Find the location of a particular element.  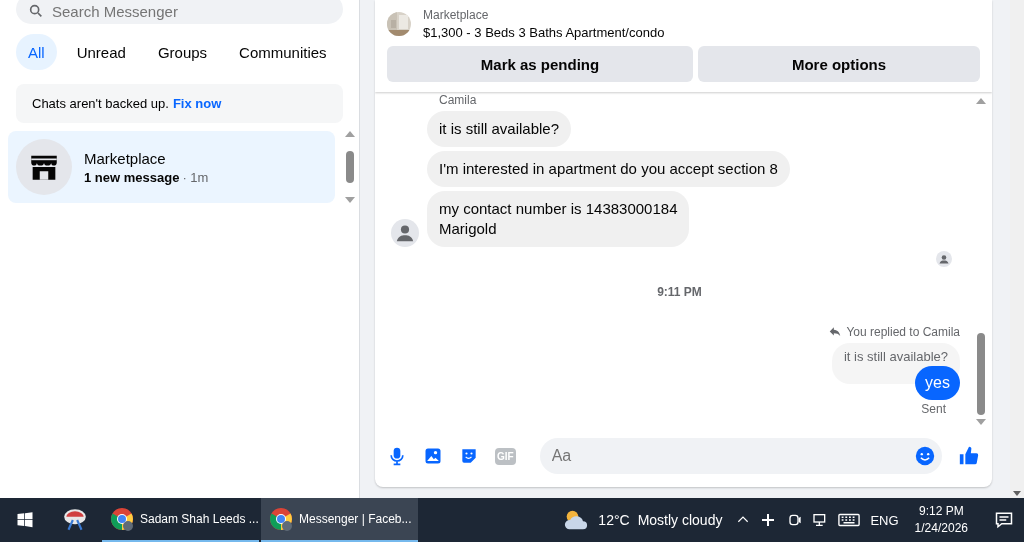

conversation-name: Marketplace is located at coordinates (125, 158).